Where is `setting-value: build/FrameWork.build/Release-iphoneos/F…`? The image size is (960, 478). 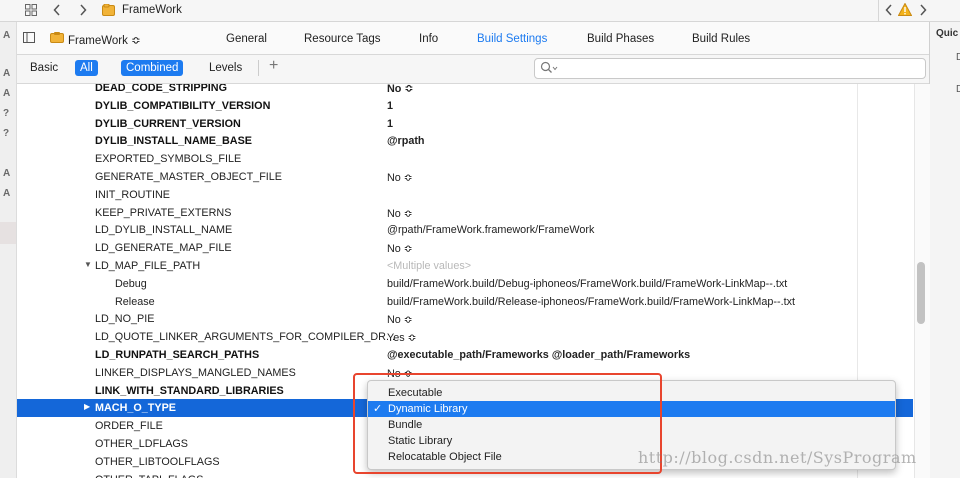
setting-value: build/FrameWork.build/Release-iphoneos/F… is located at coordinates (591, 302).